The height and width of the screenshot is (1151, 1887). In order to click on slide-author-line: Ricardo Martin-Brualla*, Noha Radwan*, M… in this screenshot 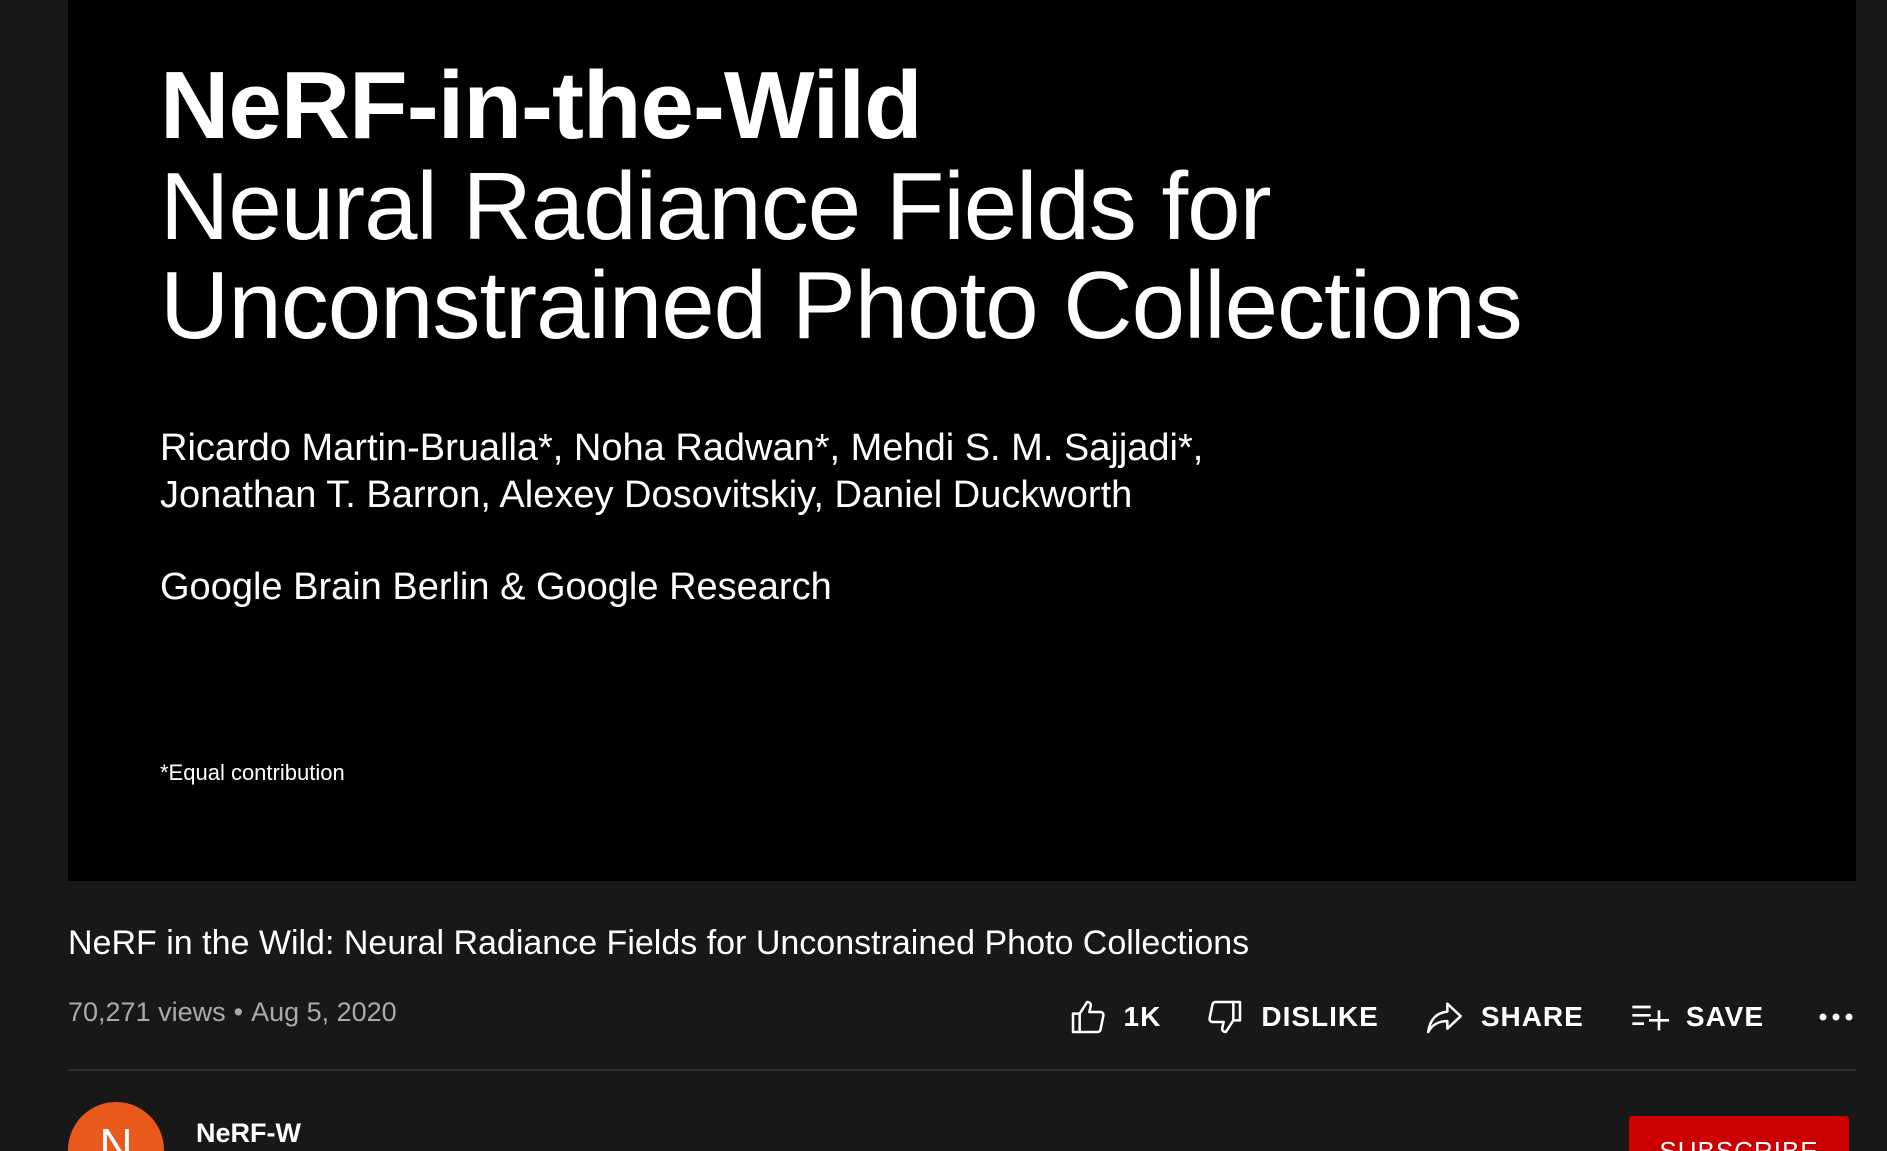, I will do `click(682, 448)`.